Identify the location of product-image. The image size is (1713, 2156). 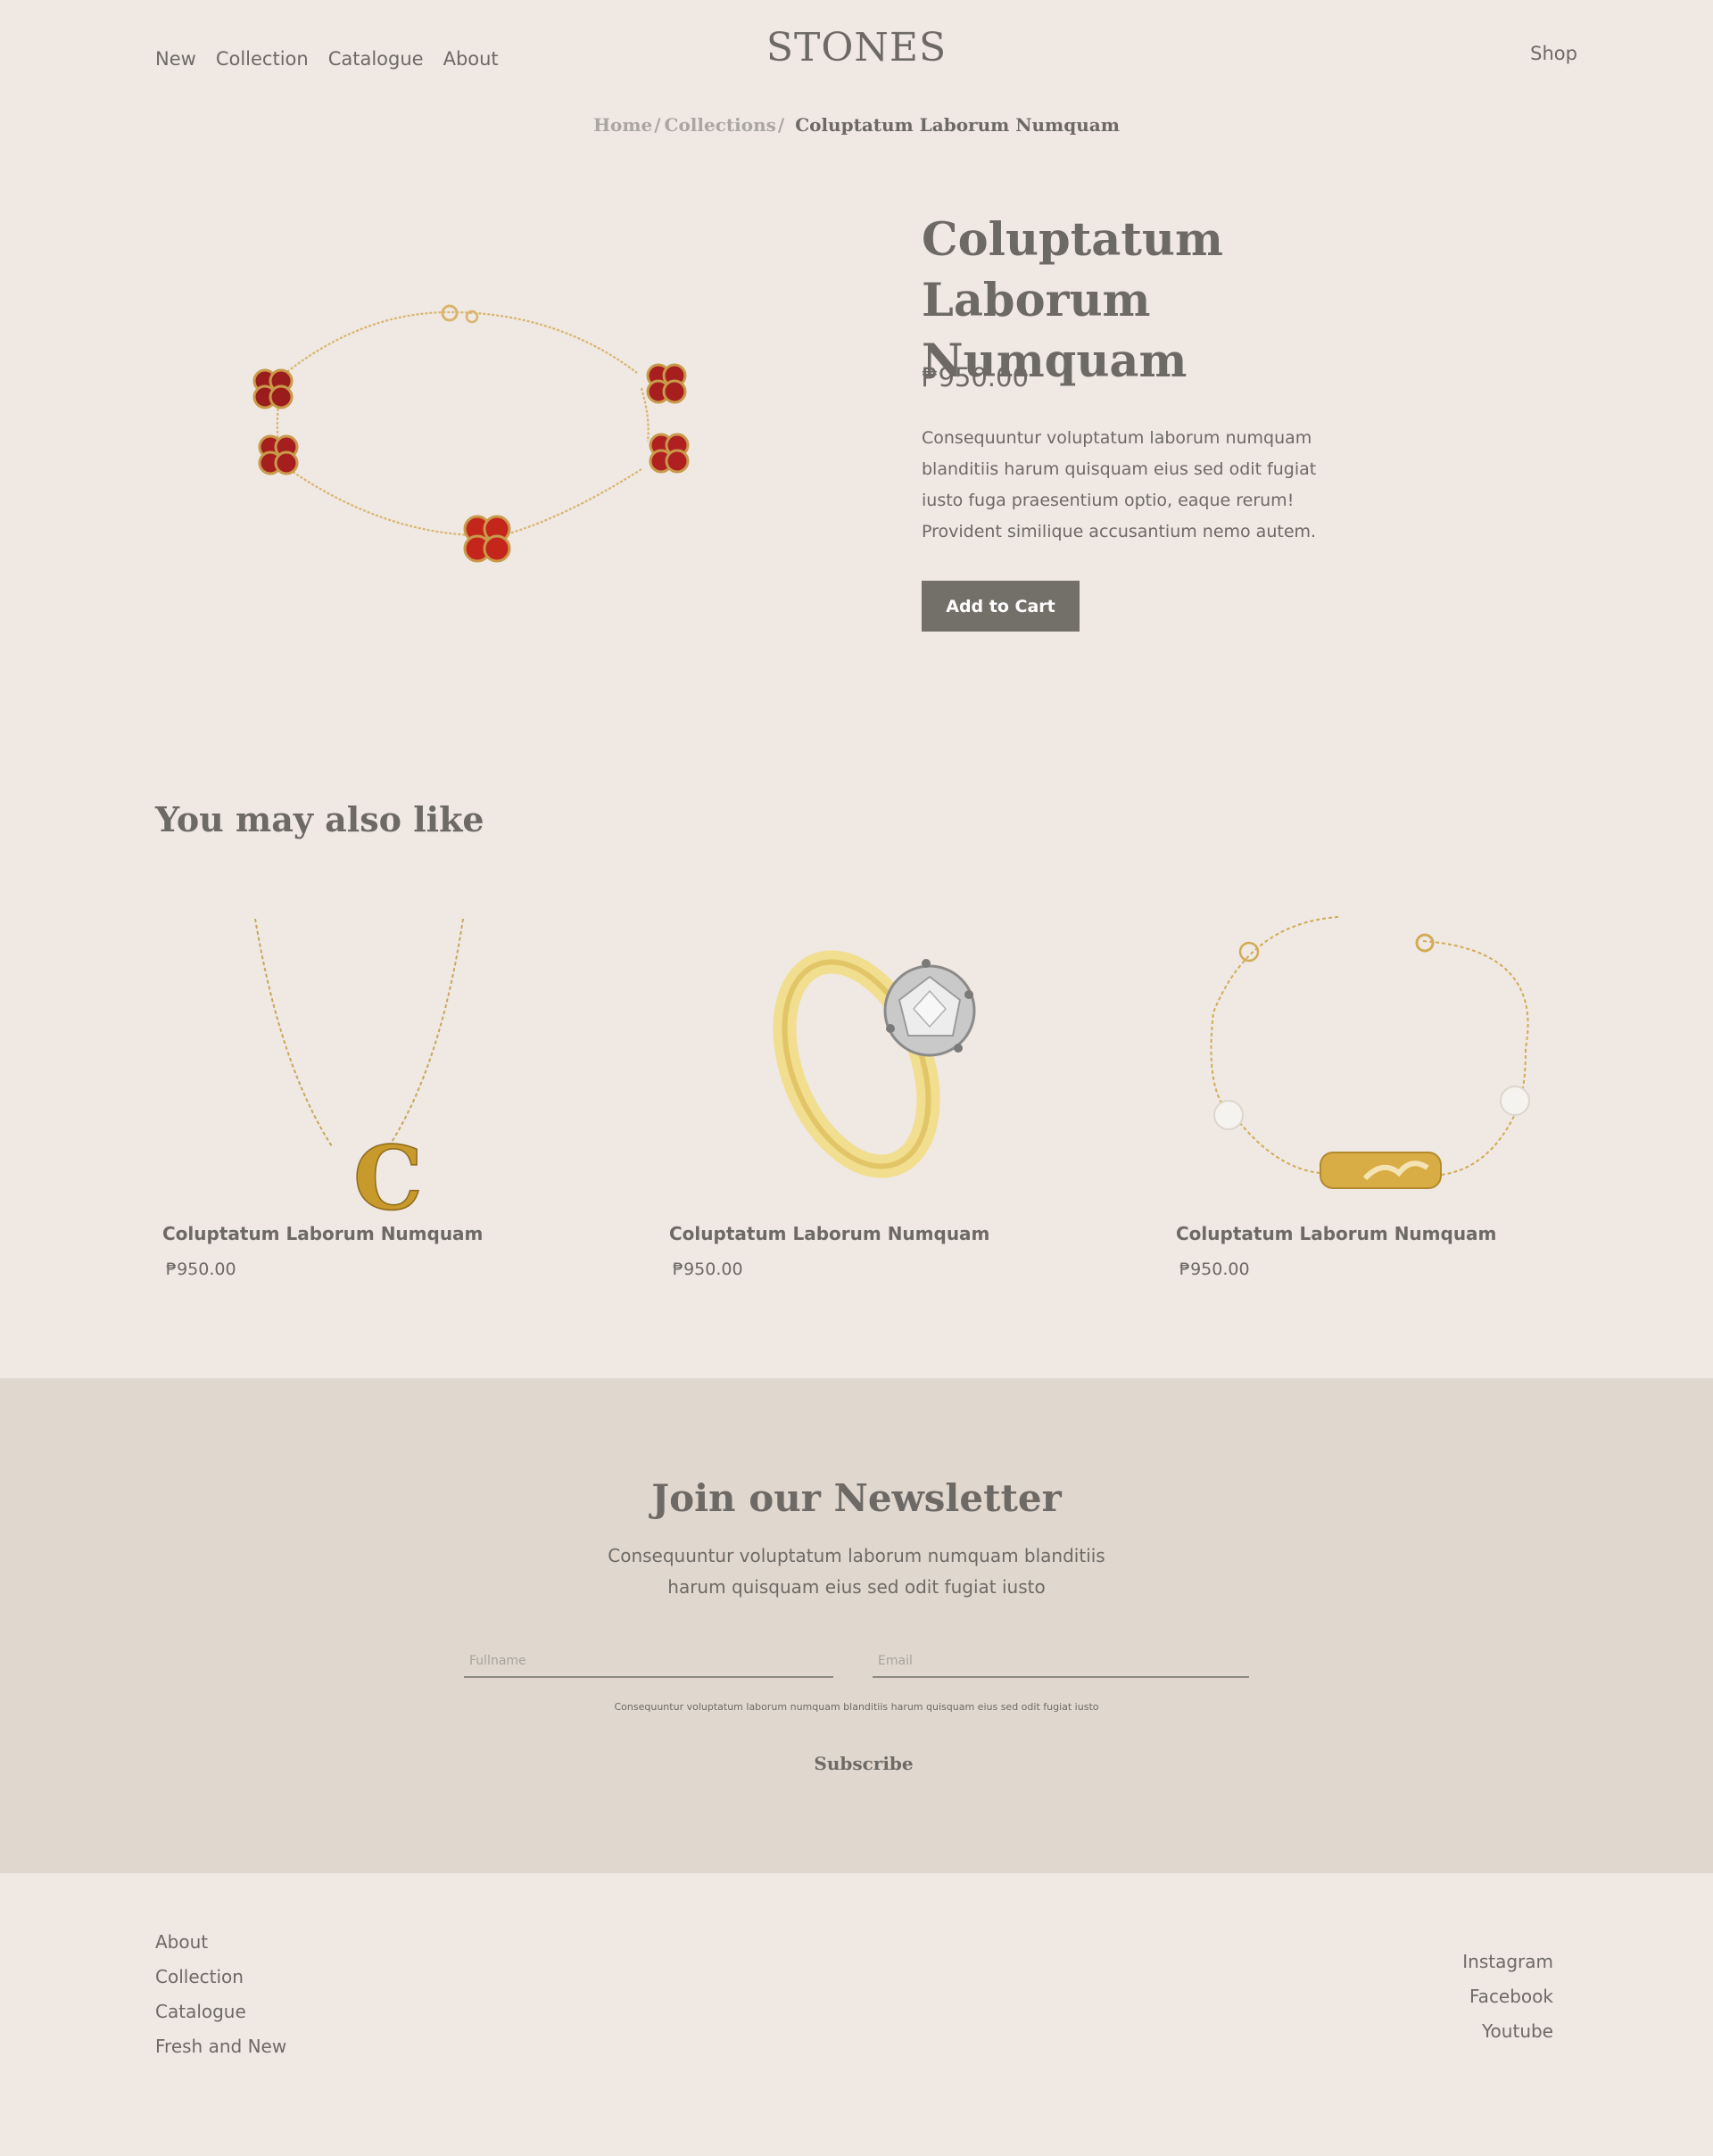
(445, 437).